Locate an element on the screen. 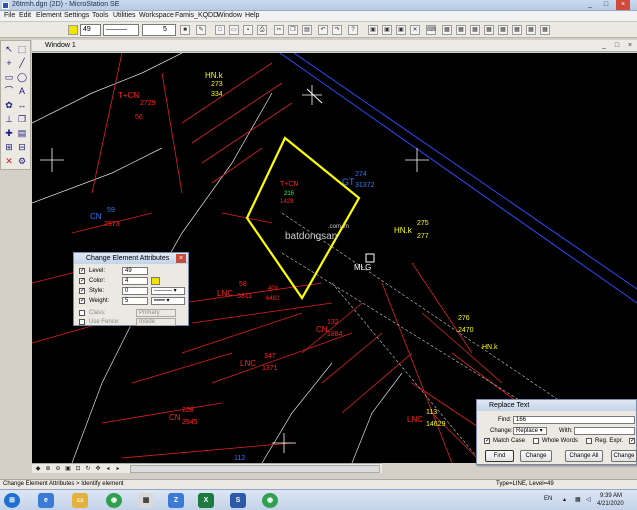  place-arc-icon: ⌒ is located at coordinates (9, 91).